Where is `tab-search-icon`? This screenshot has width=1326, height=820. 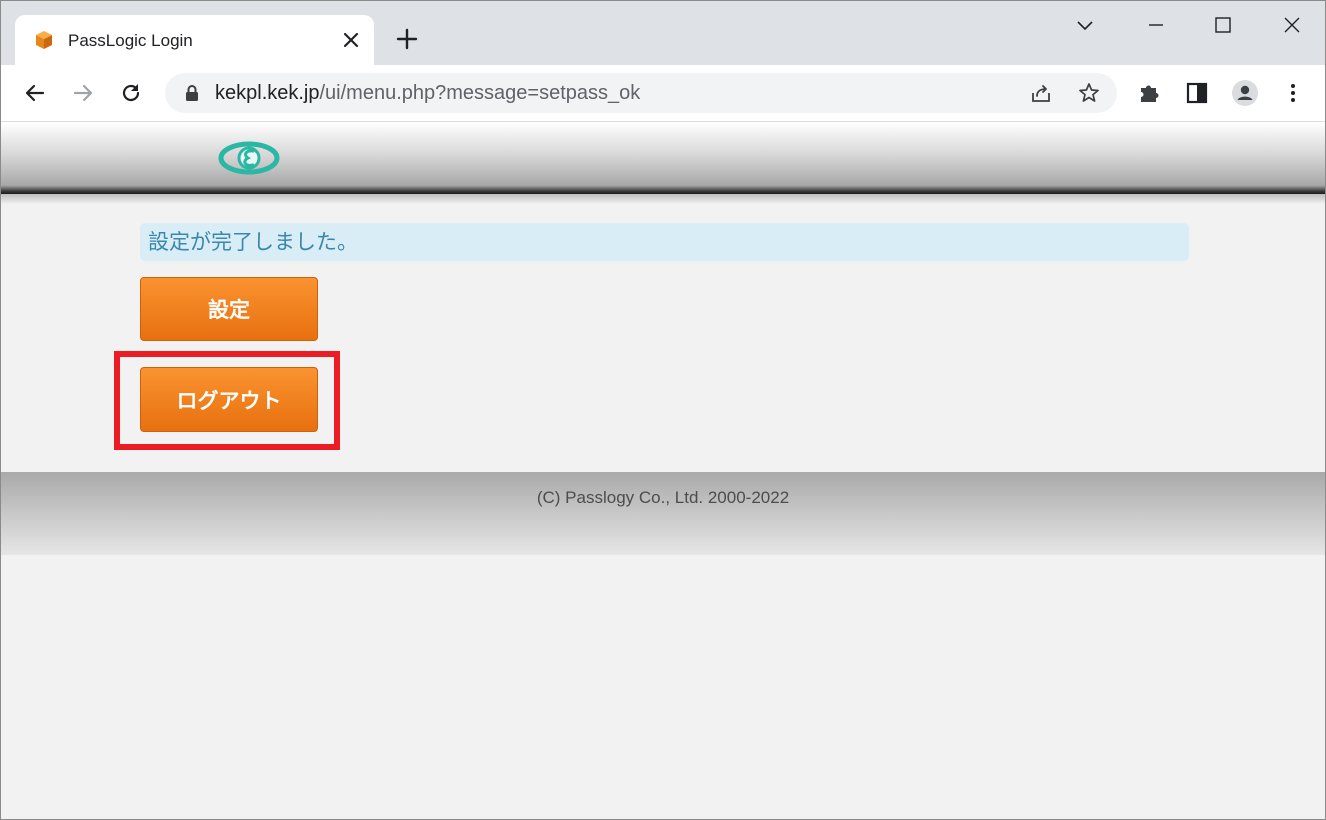 tab-search-icon is located at coordinates (1085, 25).